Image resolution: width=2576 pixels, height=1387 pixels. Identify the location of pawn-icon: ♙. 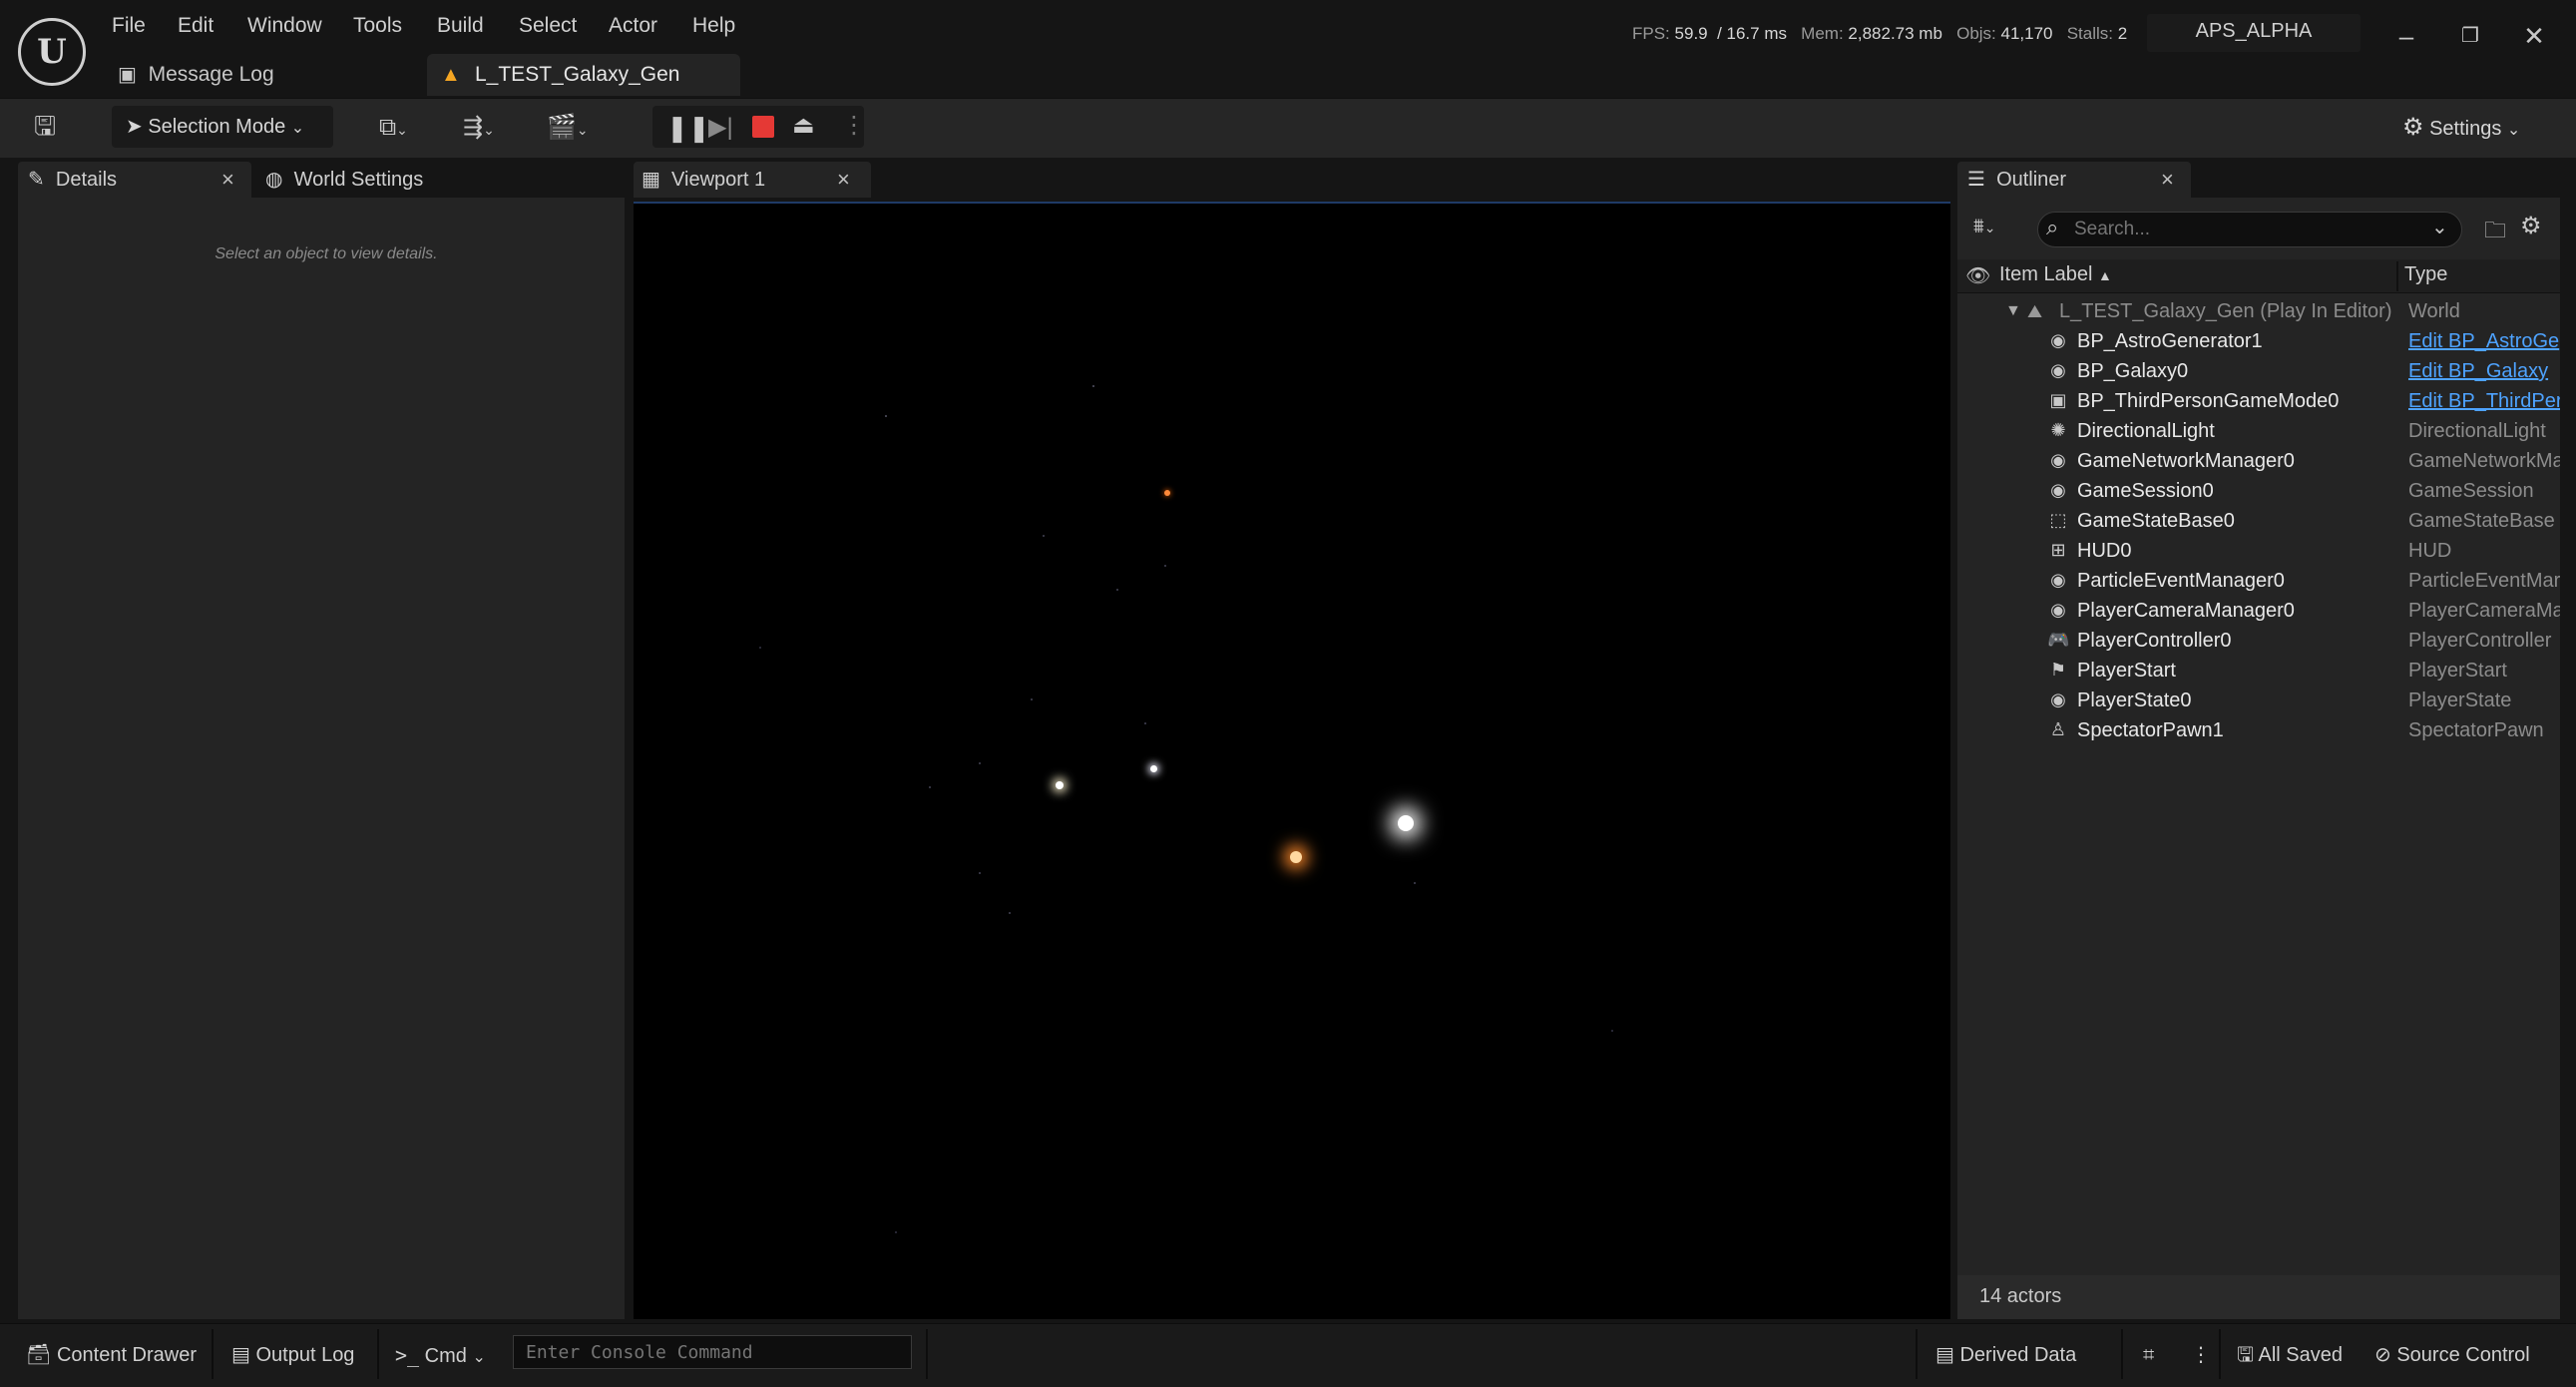
(2058, 729).